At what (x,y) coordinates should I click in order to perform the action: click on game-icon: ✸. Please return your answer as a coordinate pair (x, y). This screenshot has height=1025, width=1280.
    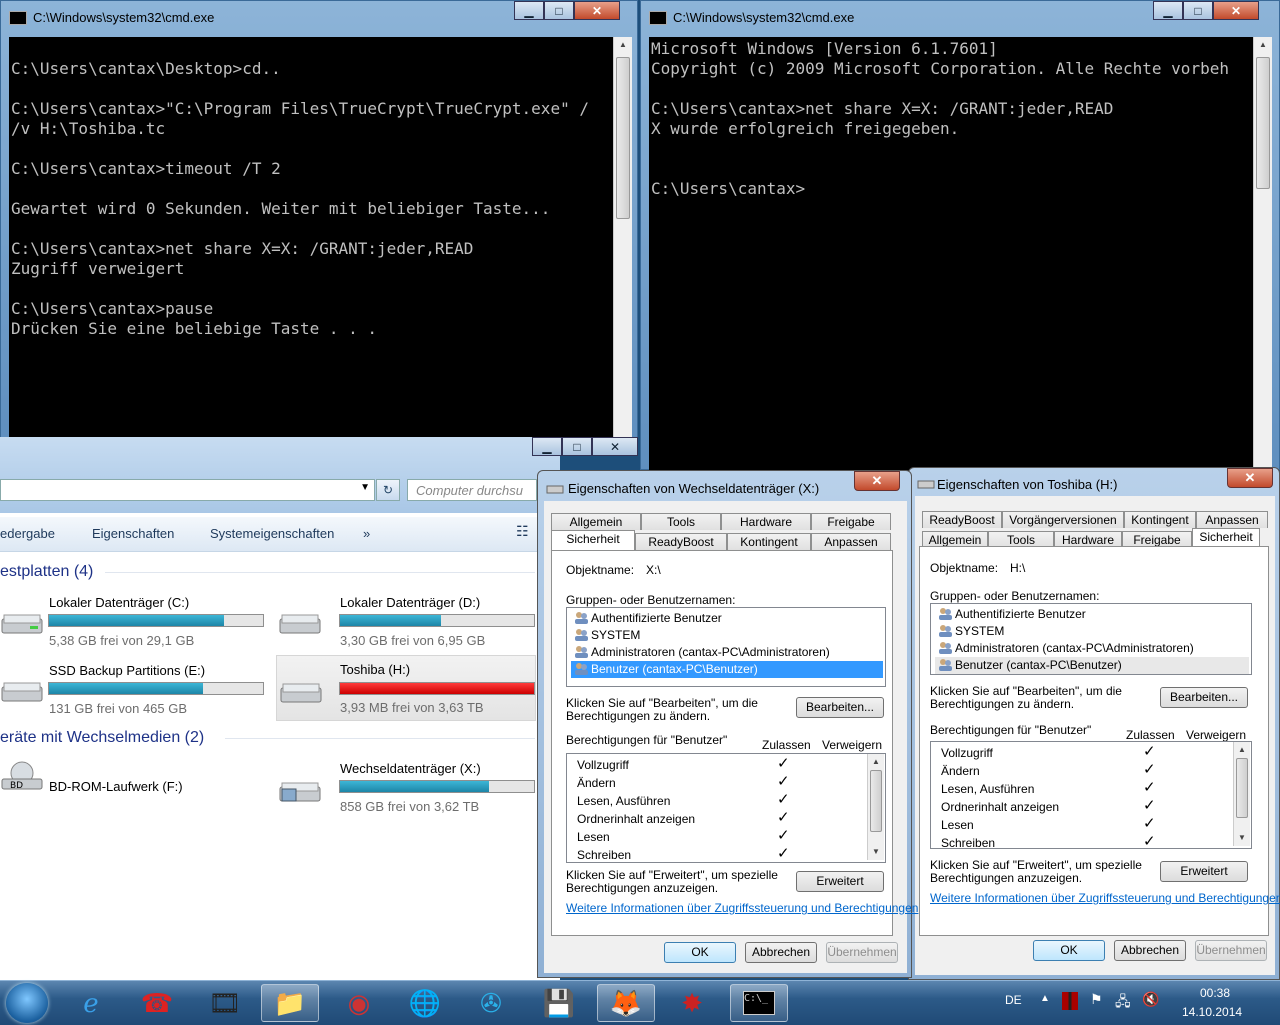
    Looking at the image, I should click on (692, 1003).